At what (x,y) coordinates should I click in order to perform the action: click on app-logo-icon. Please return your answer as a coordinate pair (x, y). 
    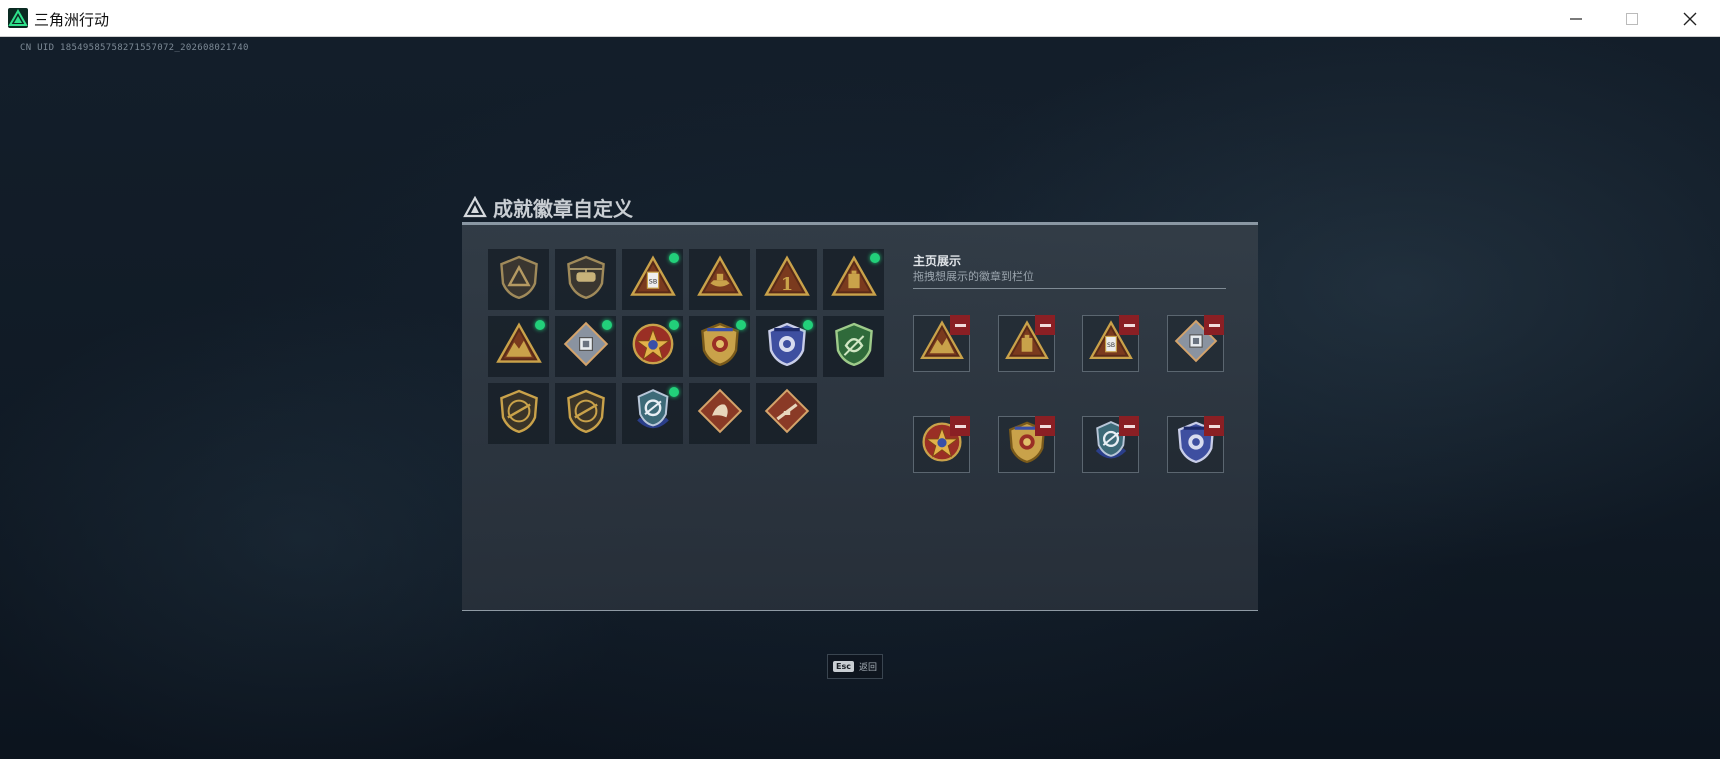
    Looking at the image, I should click on (18, 18).